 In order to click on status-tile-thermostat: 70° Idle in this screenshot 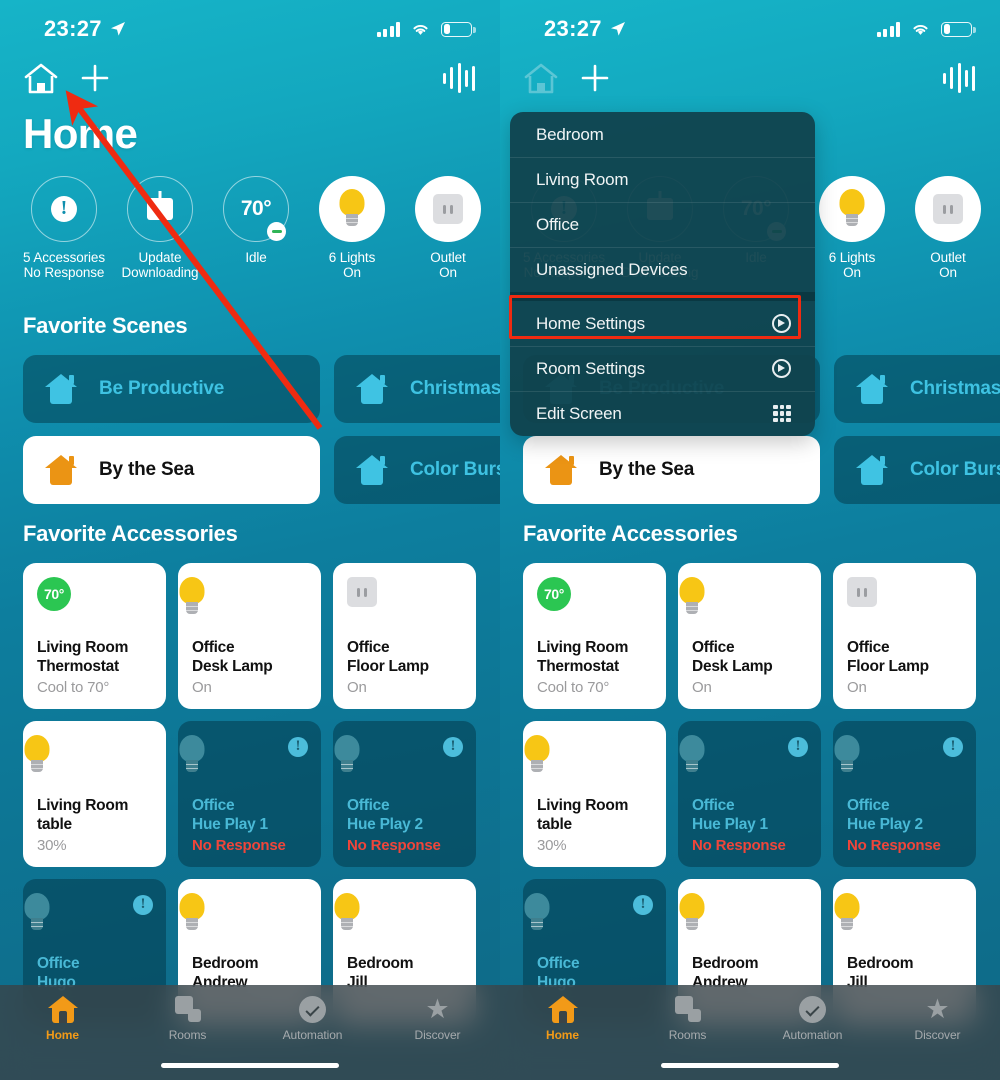, I will do `click(256, 220)`.